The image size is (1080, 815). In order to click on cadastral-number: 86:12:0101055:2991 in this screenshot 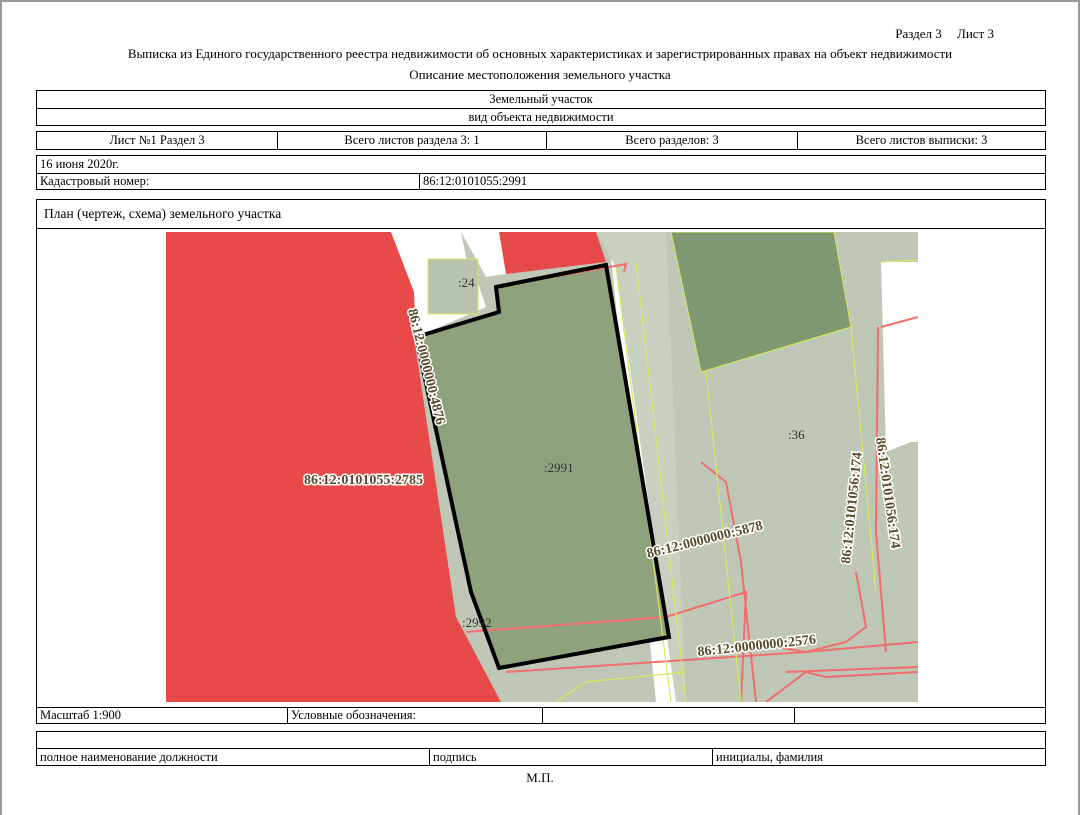, I will do `click(475, 181)`.